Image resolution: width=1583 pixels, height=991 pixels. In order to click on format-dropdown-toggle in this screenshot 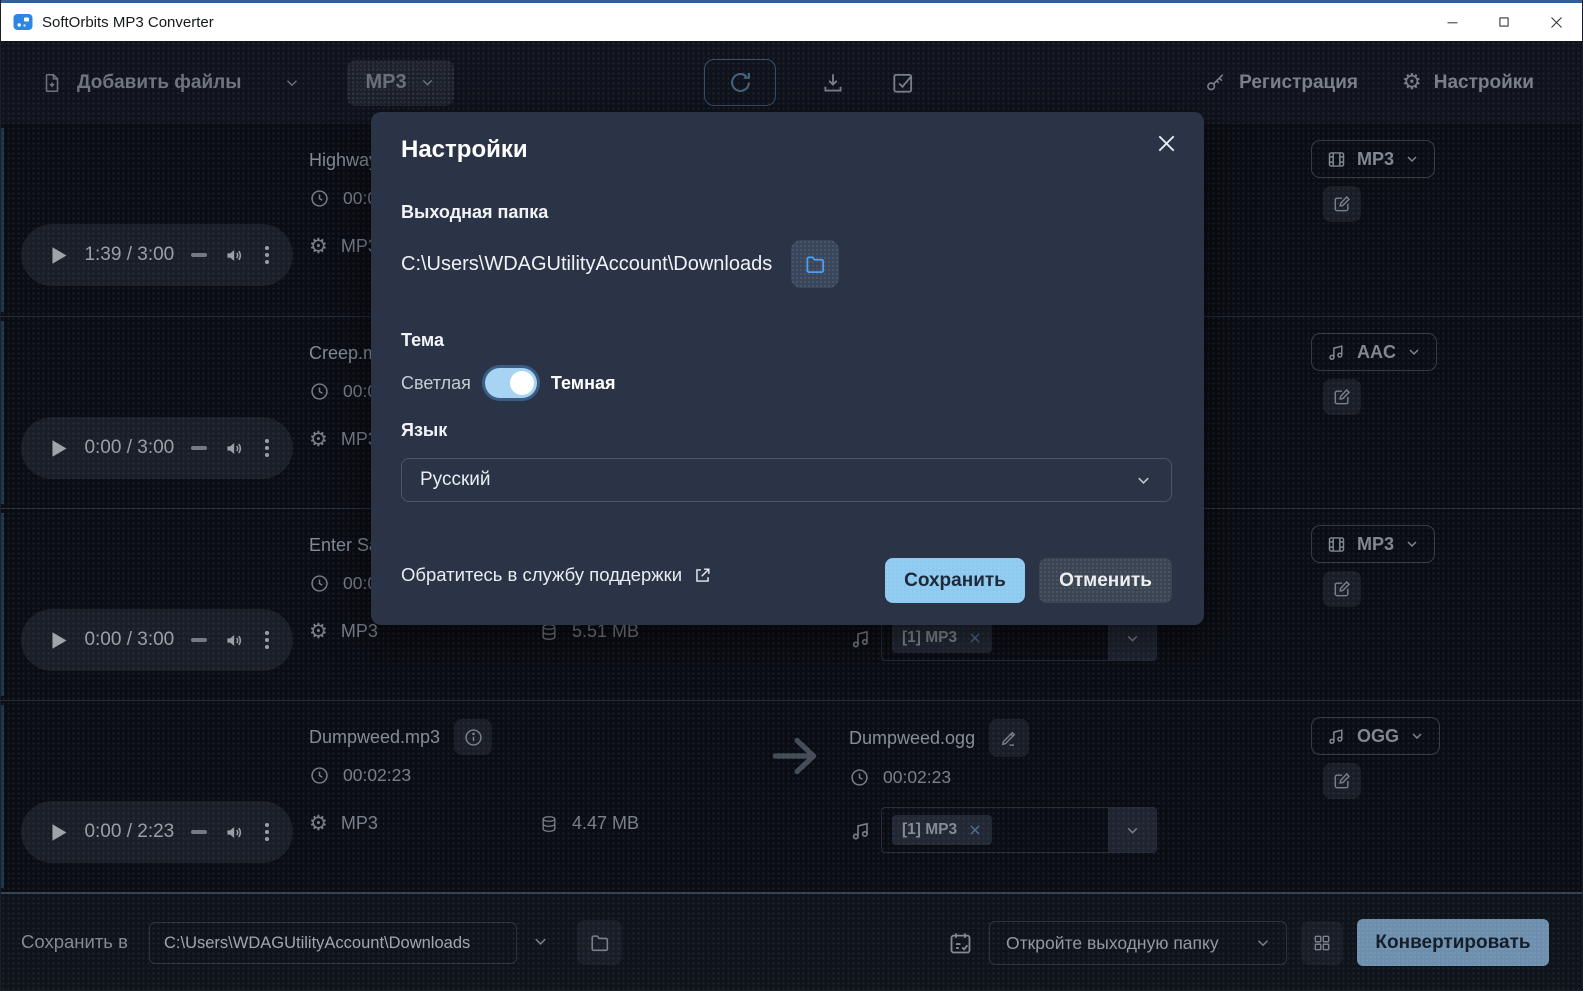, I will do `click(1132, 830)`.